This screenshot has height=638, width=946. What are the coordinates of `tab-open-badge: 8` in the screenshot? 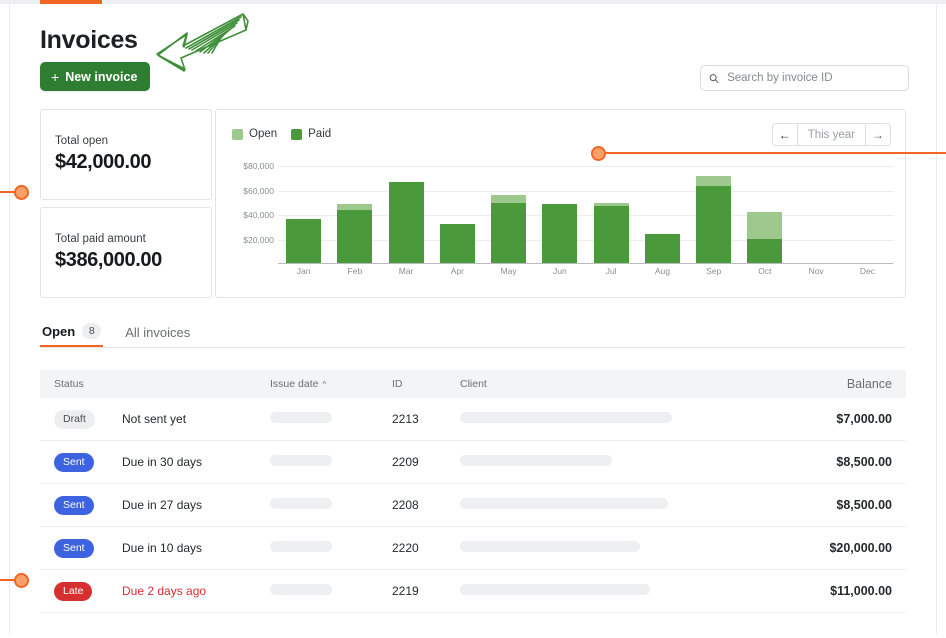 It's located at (92, 331).